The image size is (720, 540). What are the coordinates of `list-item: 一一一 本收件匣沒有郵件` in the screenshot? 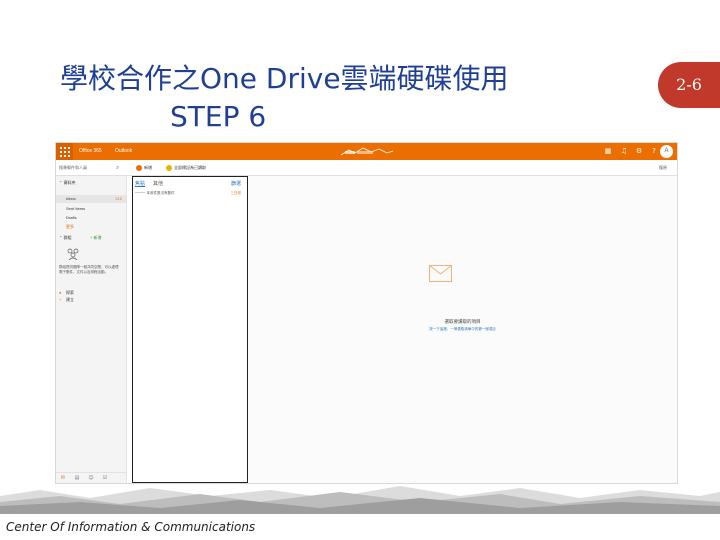 It's located at (154, 193).